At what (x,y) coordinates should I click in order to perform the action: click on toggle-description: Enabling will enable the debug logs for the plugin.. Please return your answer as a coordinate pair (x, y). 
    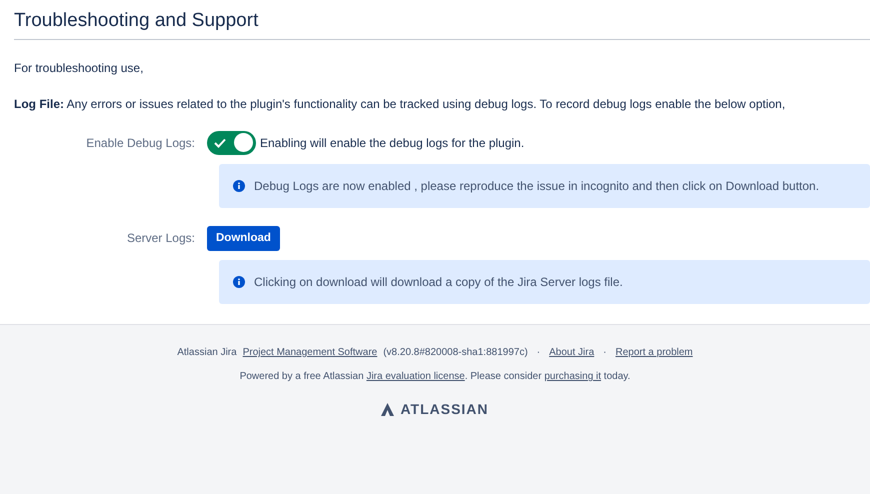
    Looking at the image, I should click on (392, 143).